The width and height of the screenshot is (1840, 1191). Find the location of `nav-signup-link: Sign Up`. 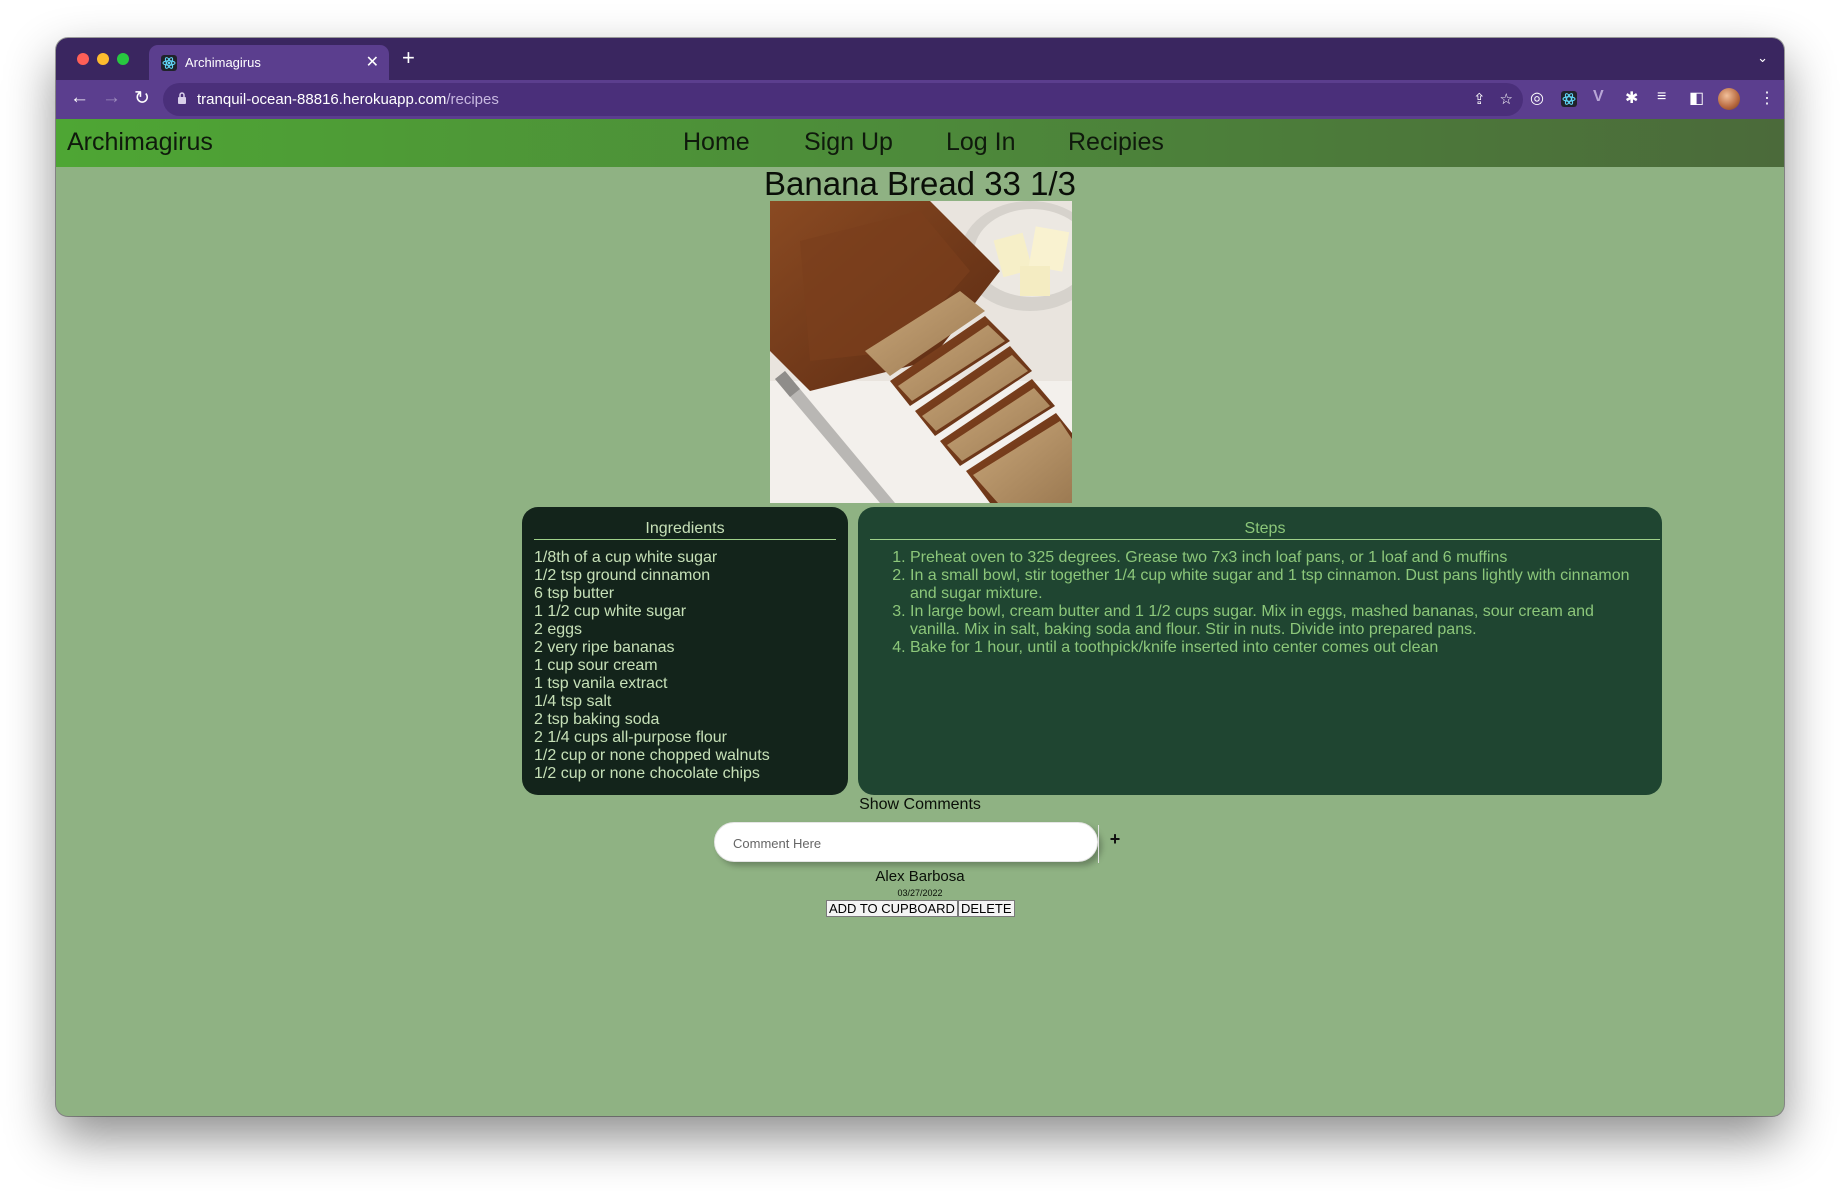

nav-signup-link: Sign Up is located at coordinates (848, 142).